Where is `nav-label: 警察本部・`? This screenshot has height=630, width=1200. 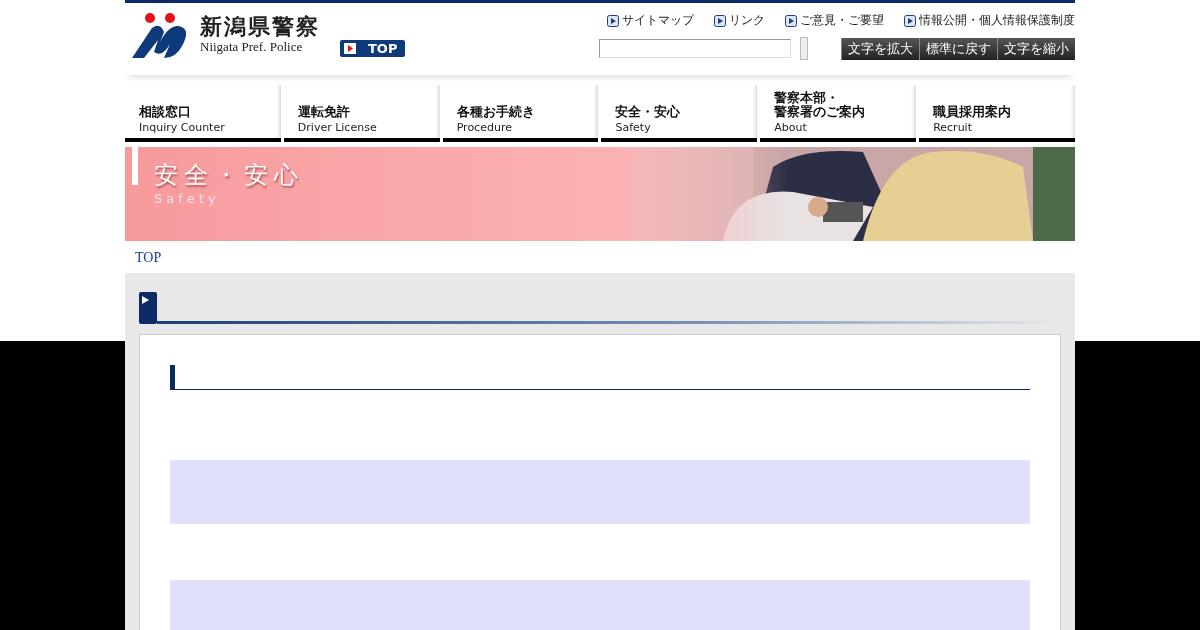
nav-label: 警察本部・ is located at coordinates (807, 98).